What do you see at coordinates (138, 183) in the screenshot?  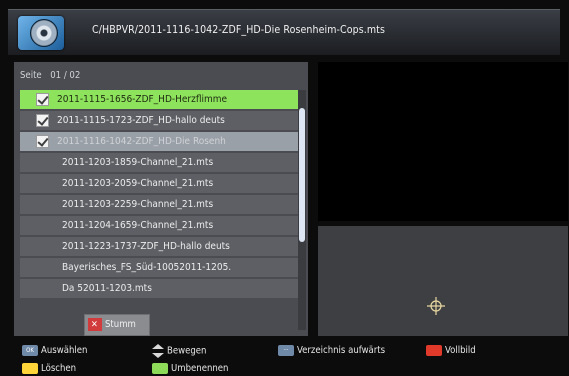 I see `file-name: 2011-1203-2059-Channel_21.mts` at bounding box center [138, 183].